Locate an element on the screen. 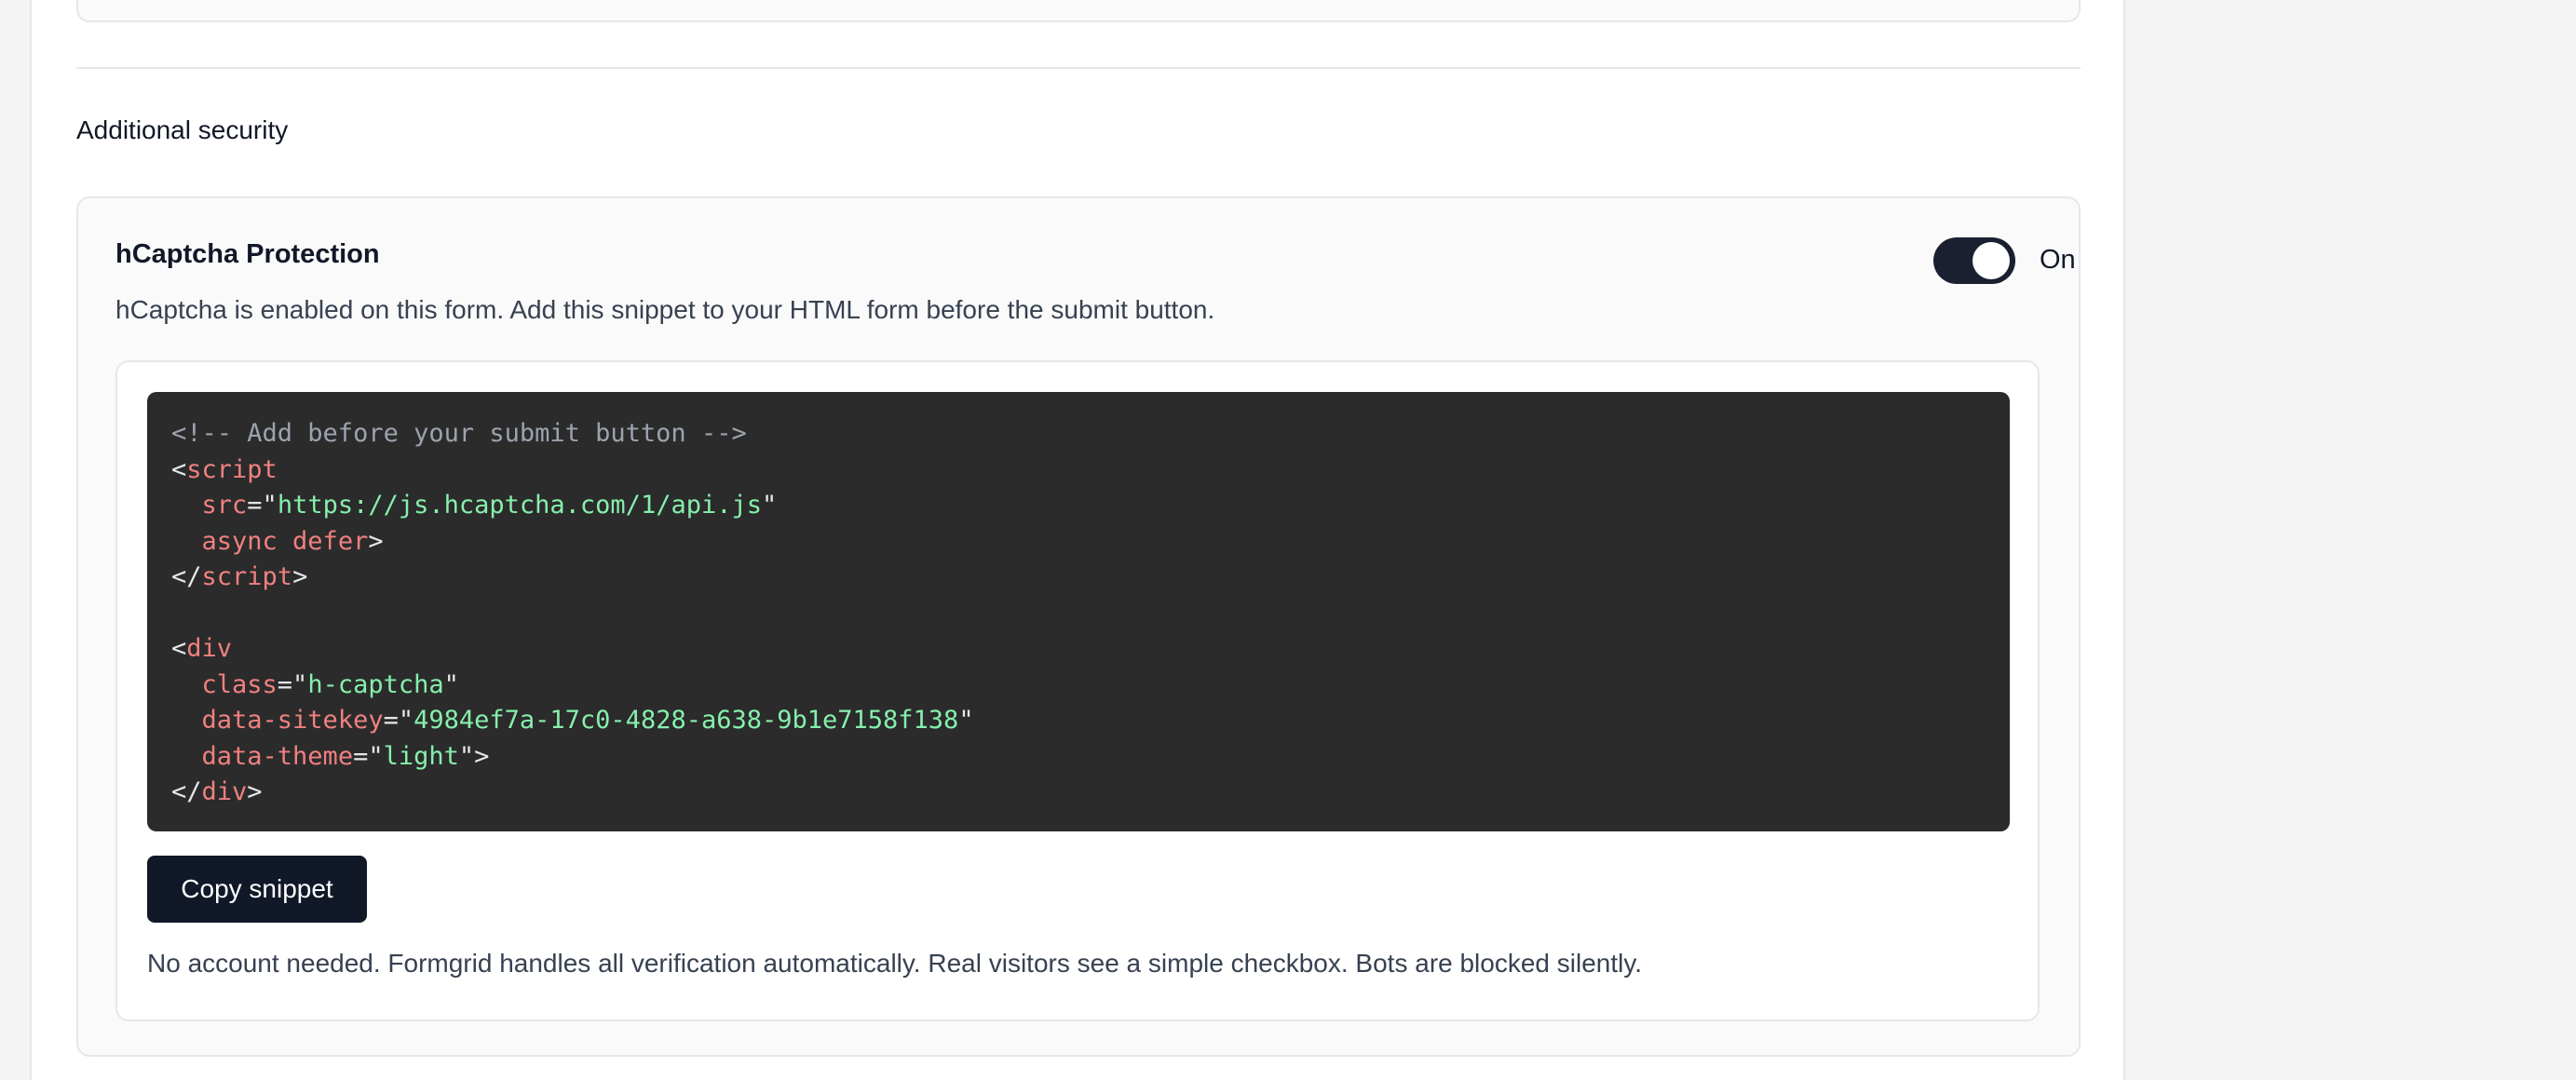  code-src-attr: src is located at coordinates (224, 505).